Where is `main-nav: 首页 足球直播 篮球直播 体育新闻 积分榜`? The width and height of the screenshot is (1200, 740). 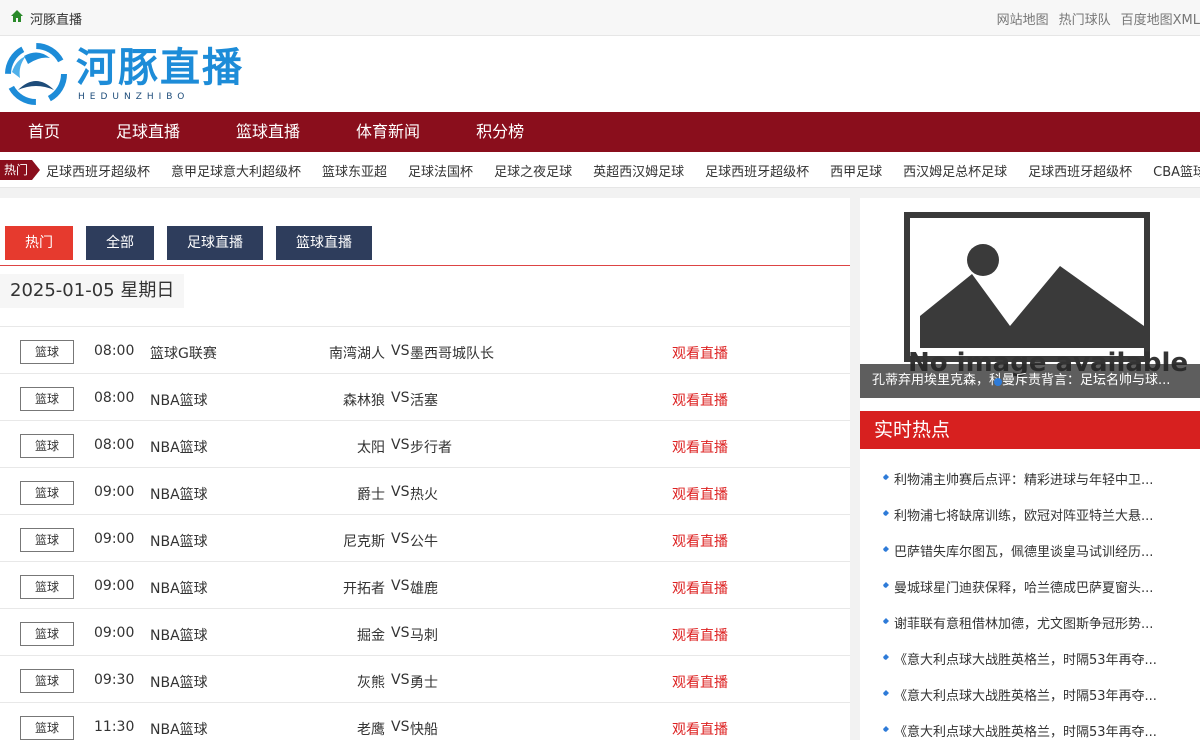
main-nav: 首页 足球直播 篮球直播 体育新闻 积分榜 is located at coordinates (600, 132).